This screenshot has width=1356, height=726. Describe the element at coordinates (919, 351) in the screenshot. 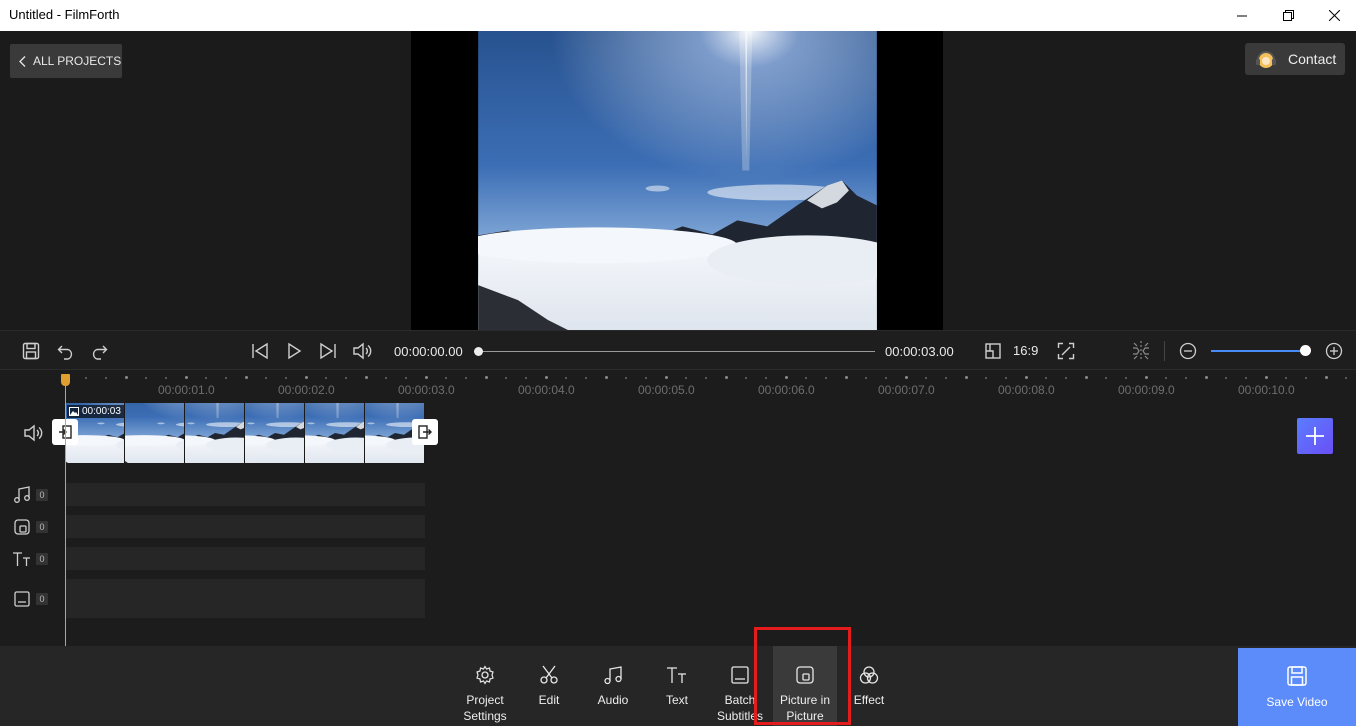

I see `total-time: 00:00:03.00` at that location.